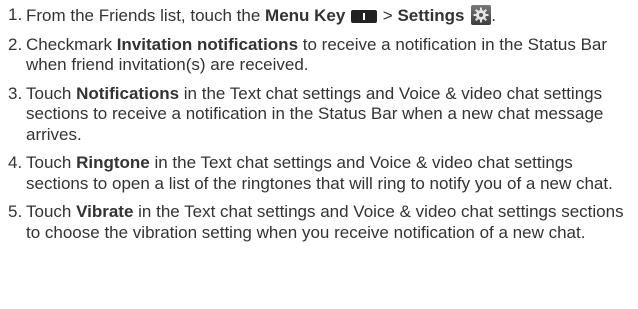 Image resolution: width=638 pixels, height=309 pixels. I want to click on gear-icon, so click(481, 15).